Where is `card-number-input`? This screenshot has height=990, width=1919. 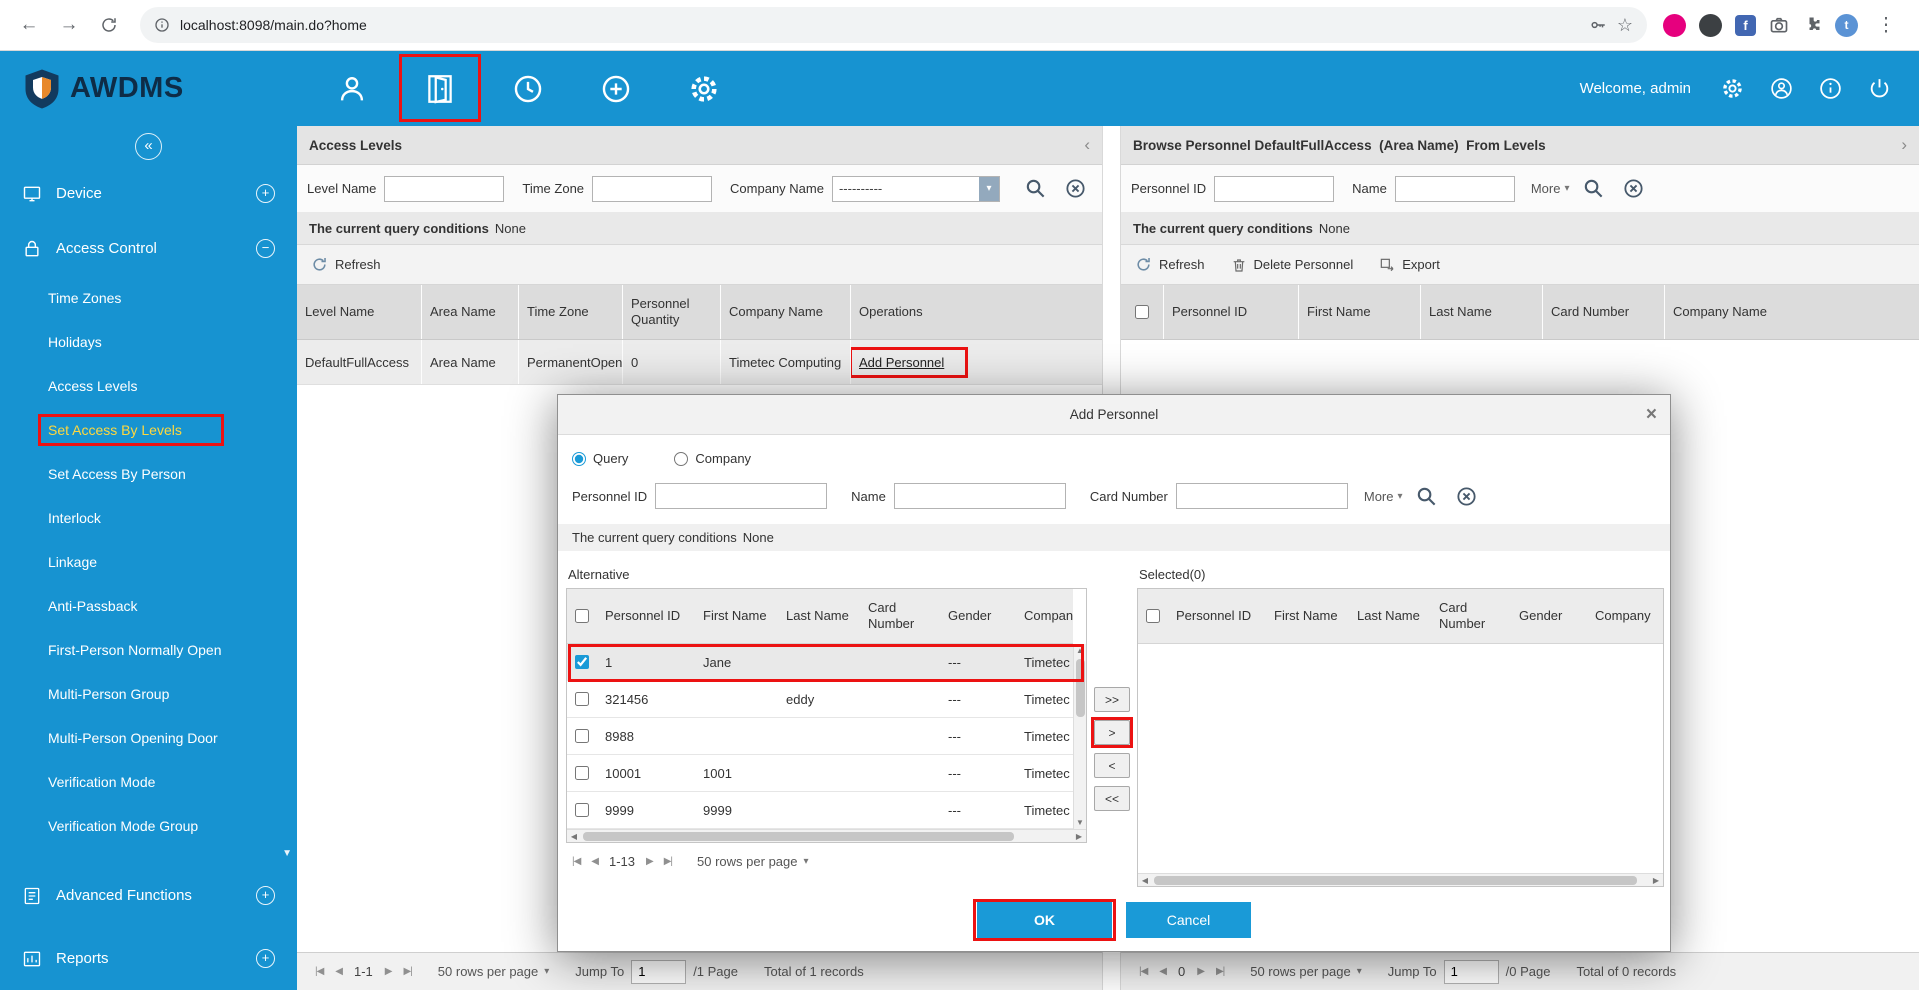
card-number-input is located at coordinates (1261, 496).